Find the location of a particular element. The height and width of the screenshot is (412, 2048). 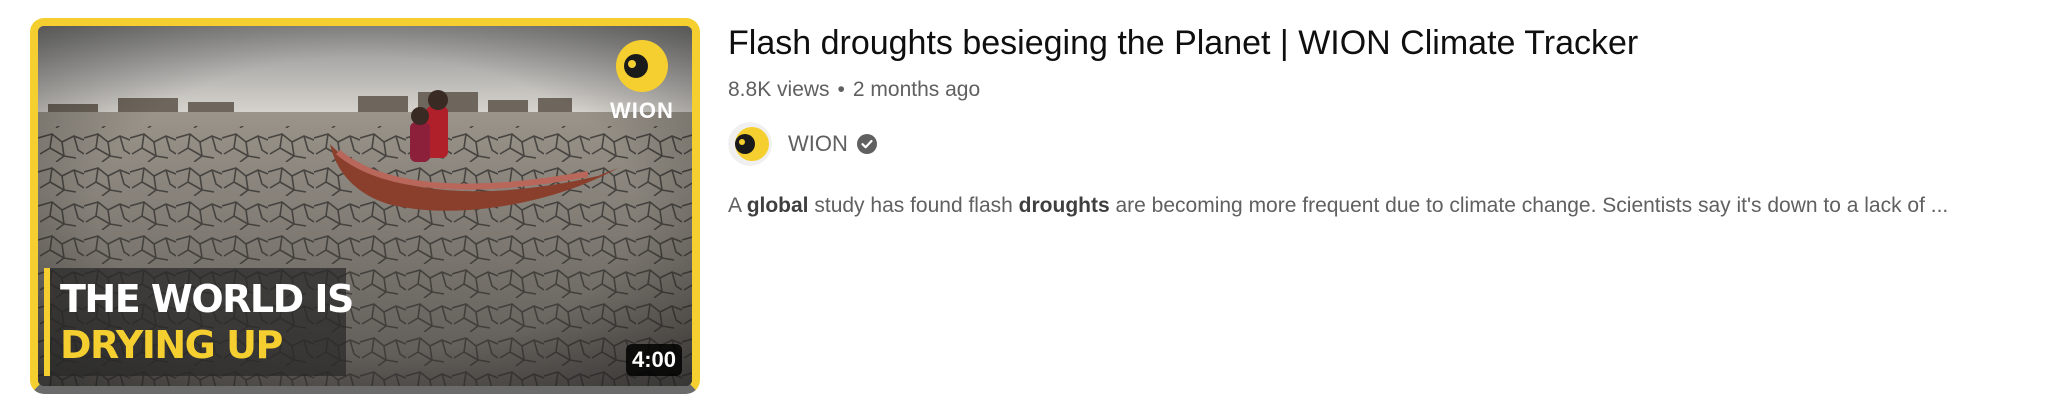

video-stats: 8.8K views • 2 months ago is located at coordinates (1378, 90).